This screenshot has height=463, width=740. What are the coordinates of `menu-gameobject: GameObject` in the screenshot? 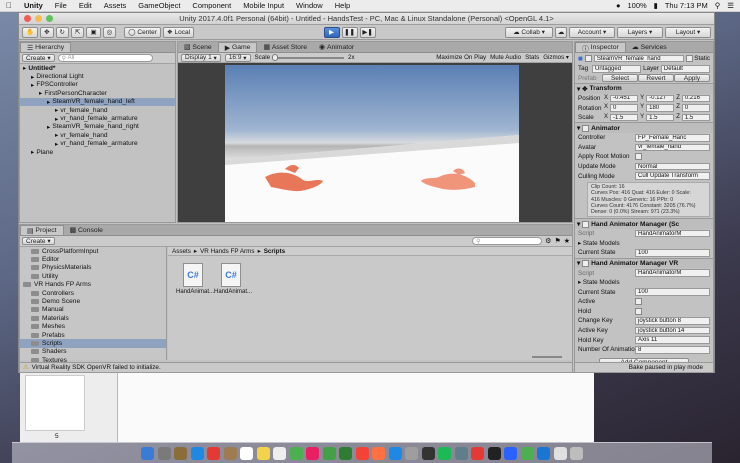 It's located at (159, 5).